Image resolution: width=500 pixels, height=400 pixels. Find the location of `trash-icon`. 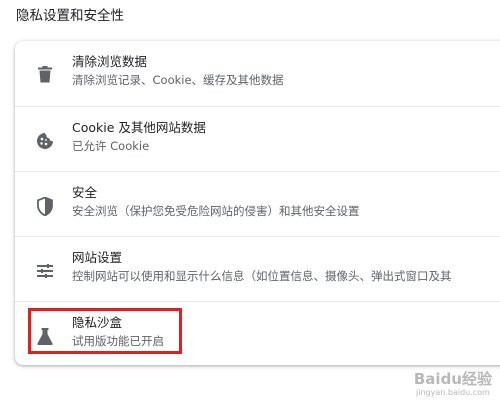

trash-icon is located at coordinates (45, 74).